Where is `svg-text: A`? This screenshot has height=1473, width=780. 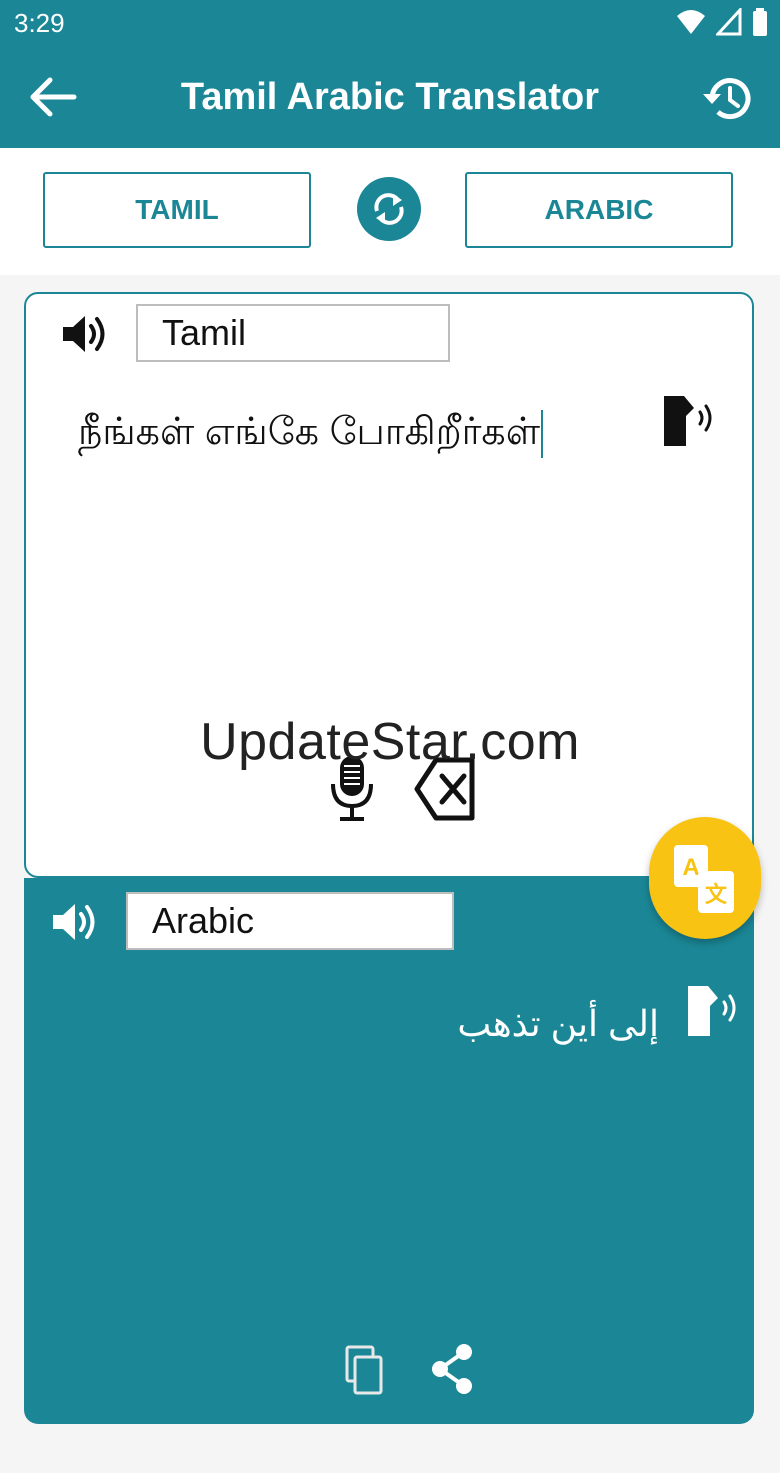 svg-text: A is located at coordinates (690, 867).